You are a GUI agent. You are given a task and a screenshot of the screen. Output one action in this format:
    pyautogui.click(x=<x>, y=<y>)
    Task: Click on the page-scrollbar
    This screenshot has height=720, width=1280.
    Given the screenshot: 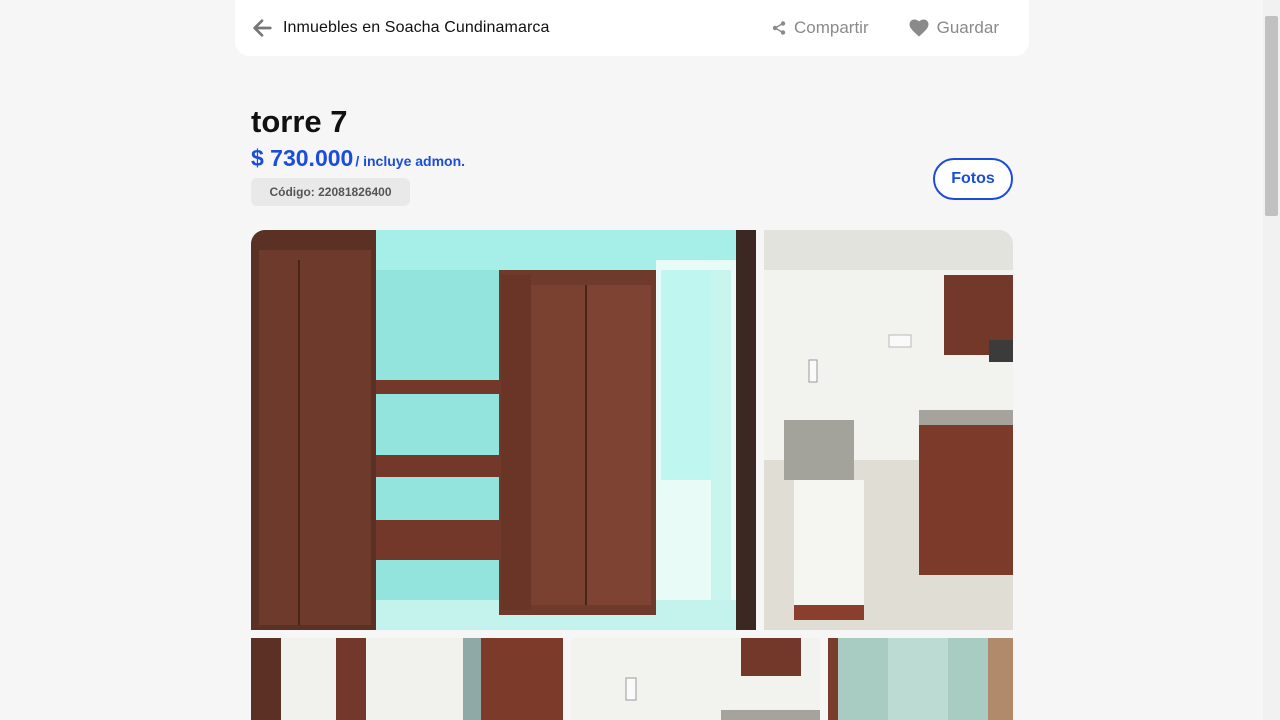 What is the action you would take?
    pyautogui.click(x=1271, y=360)
    